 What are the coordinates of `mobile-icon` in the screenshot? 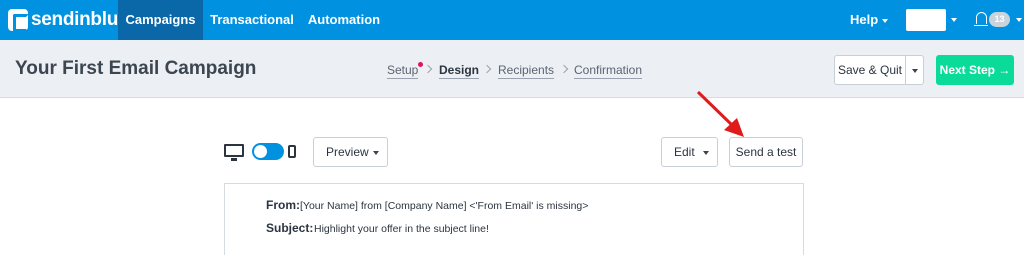 It's located at (292, 151).